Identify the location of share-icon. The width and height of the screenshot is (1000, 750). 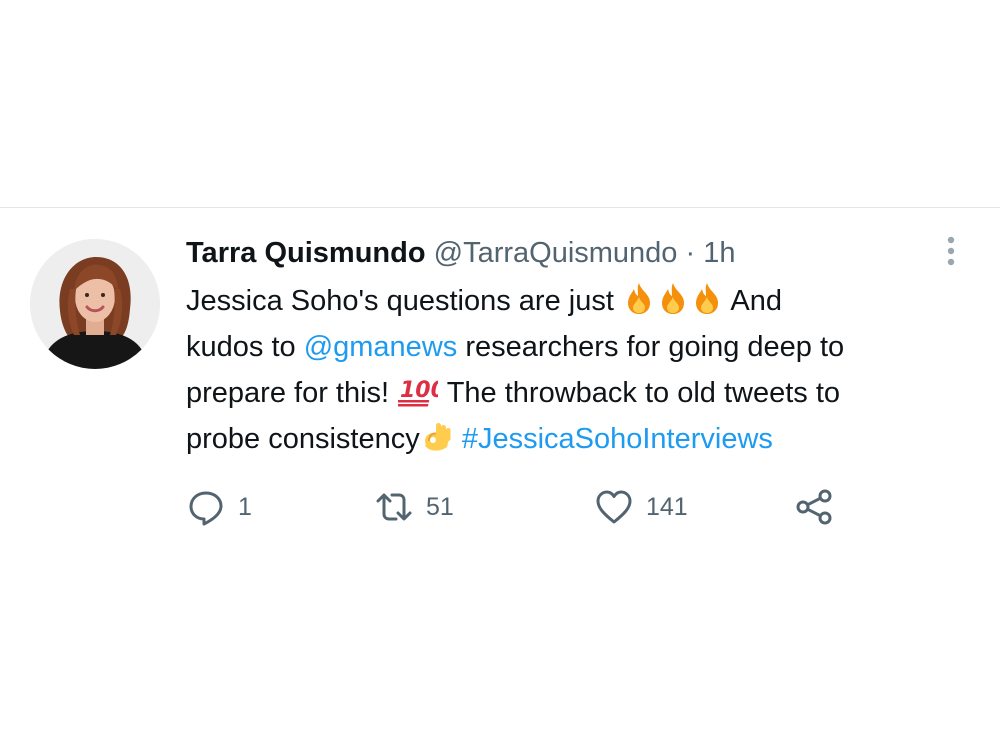
(814, 507).